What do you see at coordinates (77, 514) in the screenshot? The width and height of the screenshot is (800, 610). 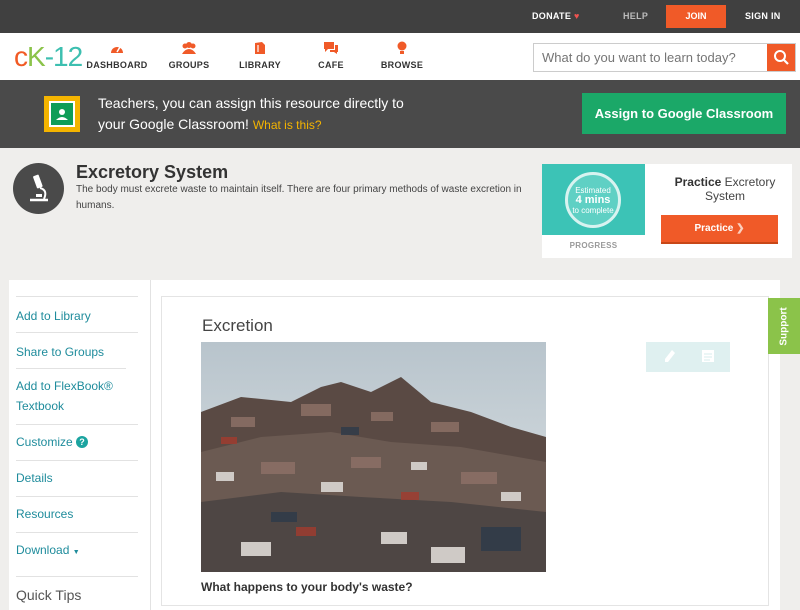 I see `sidebar-item-resources: Resources` at bounding box center [77, 514].